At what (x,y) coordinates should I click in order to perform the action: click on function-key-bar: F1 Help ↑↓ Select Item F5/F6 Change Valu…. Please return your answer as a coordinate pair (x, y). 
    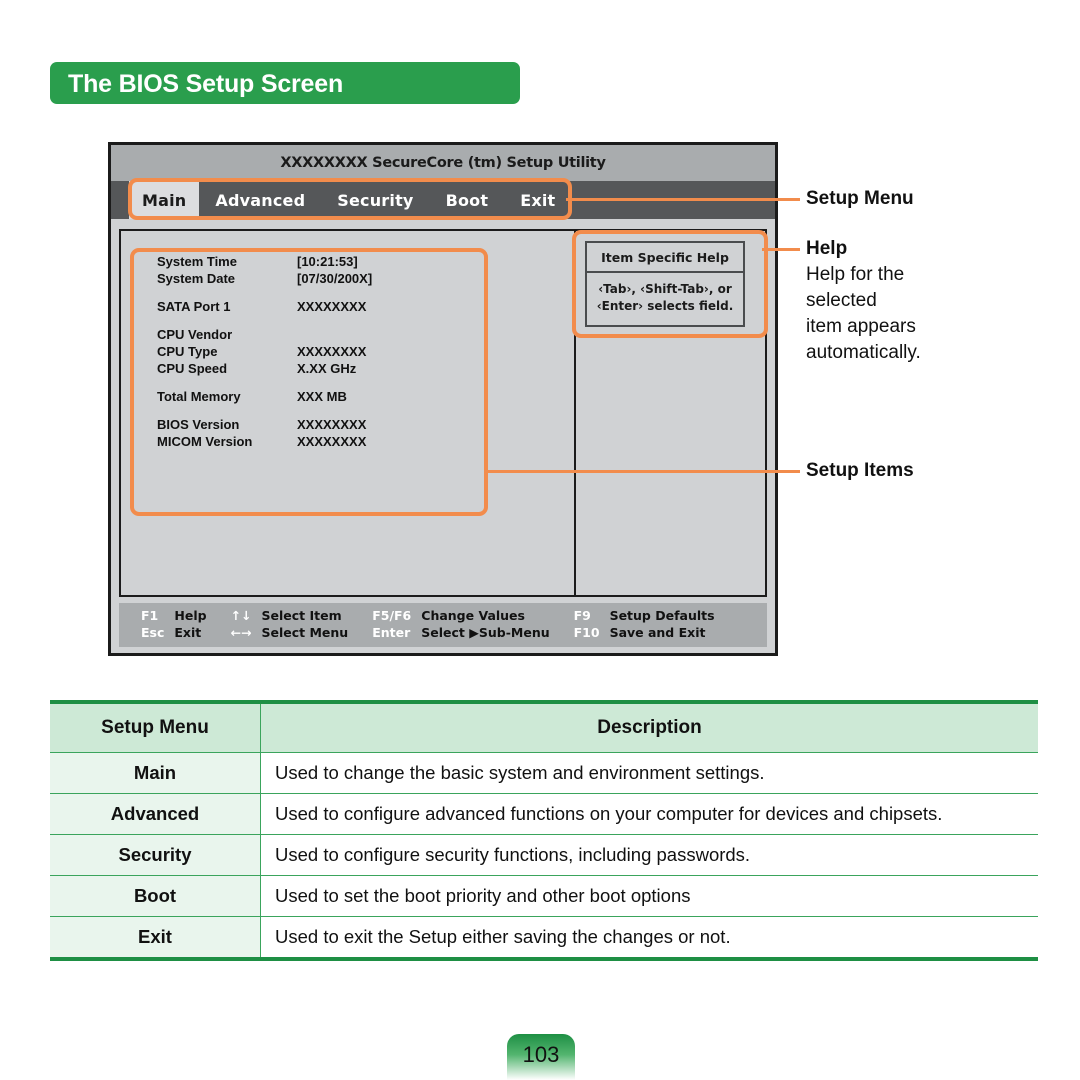
    Looking at the image, I should click on (443, 625).